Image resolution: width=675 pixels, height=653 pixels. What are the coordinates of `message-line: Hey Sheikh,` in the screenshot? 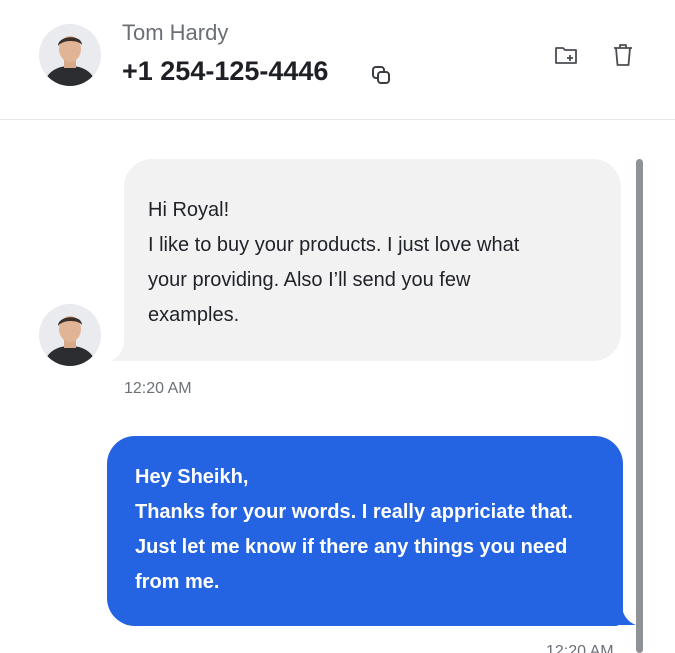 It's located at (192, 477).